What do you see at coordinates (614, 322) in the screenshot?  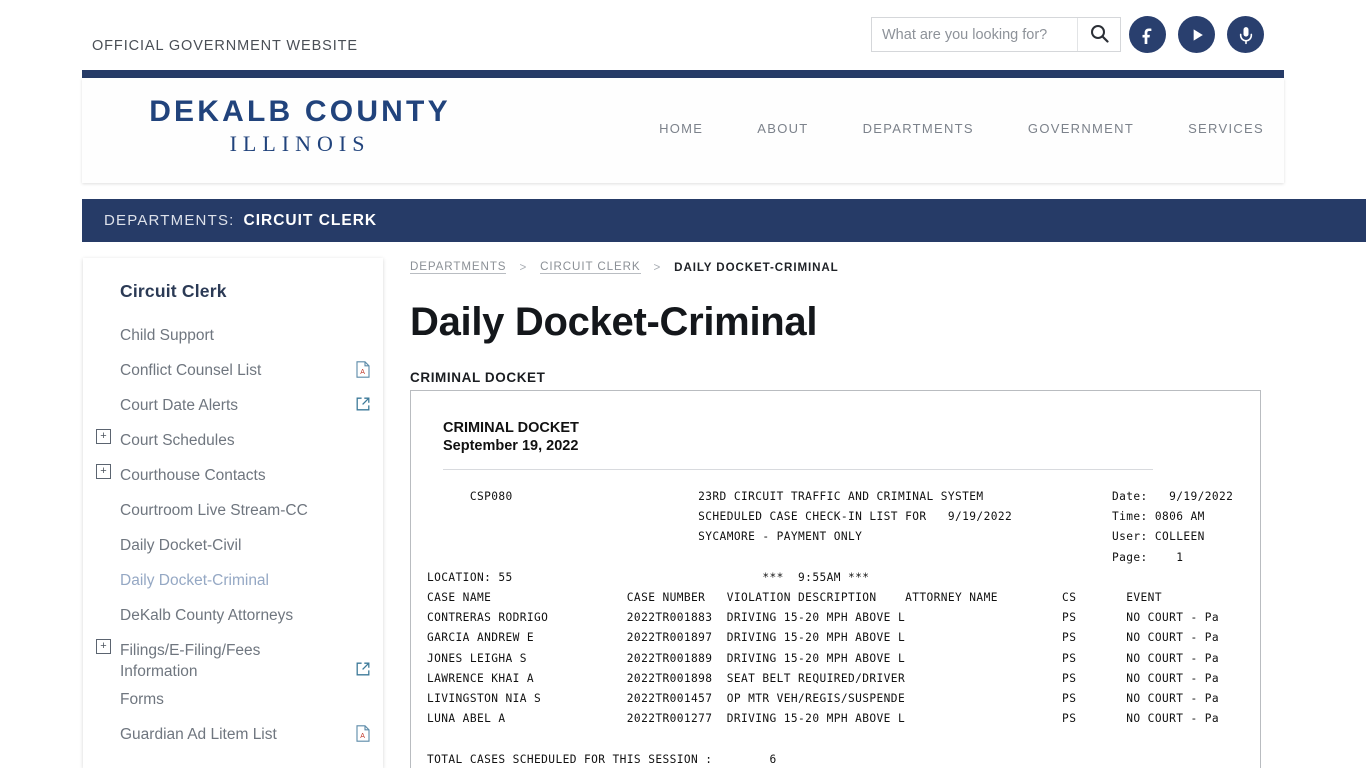 I see `page-title: Daily Docket-Criminal` at bounding box center [614, 322].